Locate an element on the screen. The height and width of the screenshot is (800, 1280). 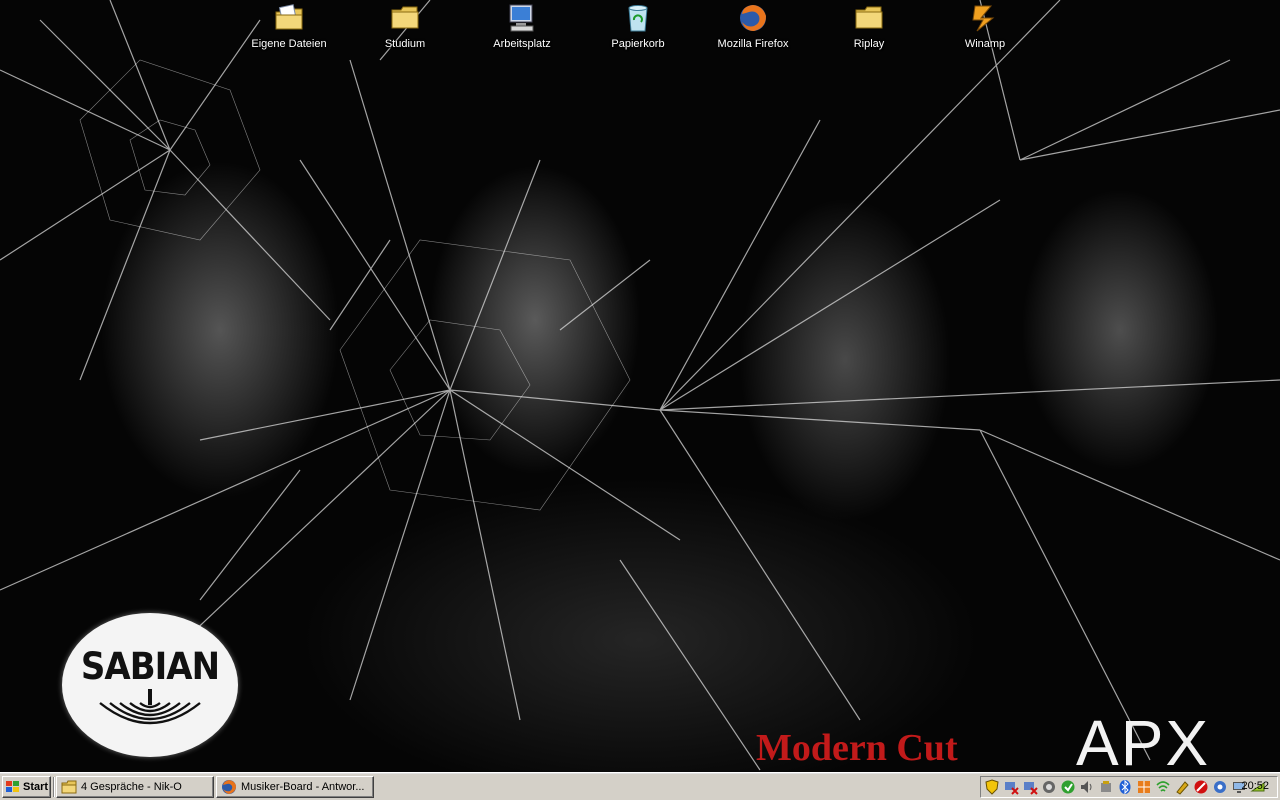
recycle-bin-icon is located at coordinates (638, 18).